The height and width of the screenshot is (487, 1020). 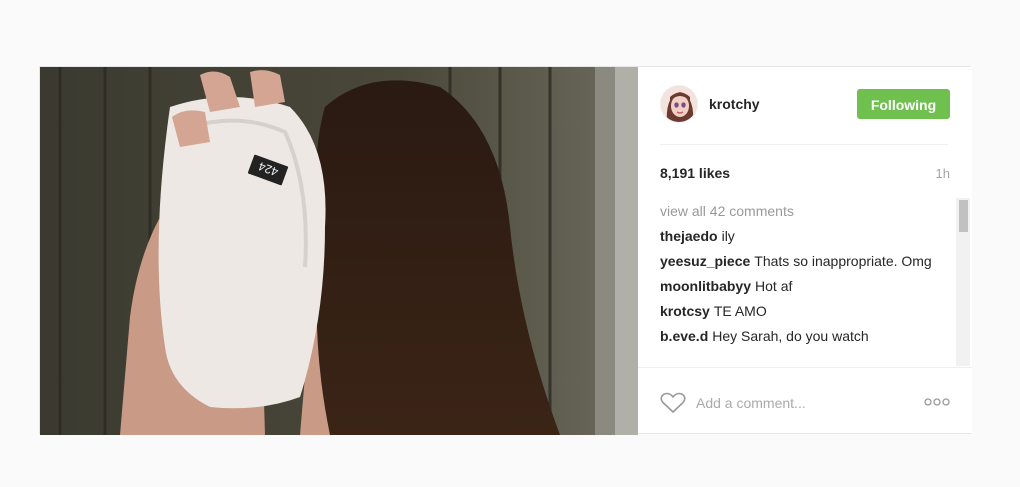 What do you see at coordinates (963, 282) in the screenshot?
I see `comments-scrollbar` at bounding box center [963, 282].